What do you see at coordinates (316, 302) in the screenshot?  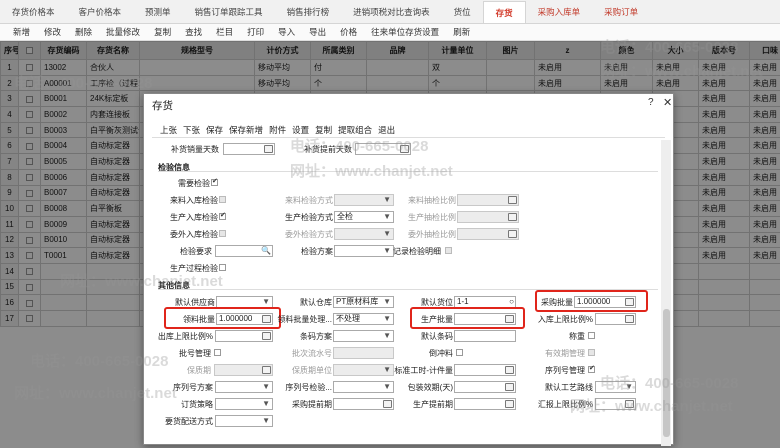 I see `warehouse-label: 默认仓库` at bounding box center [316, 302].